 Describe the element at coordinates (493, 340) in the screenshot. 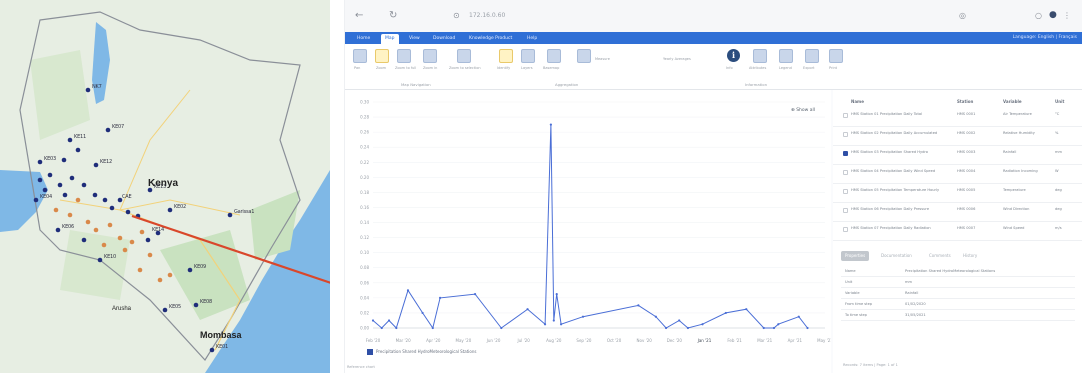

I see `x-tick-label: Jun '20` at that location.